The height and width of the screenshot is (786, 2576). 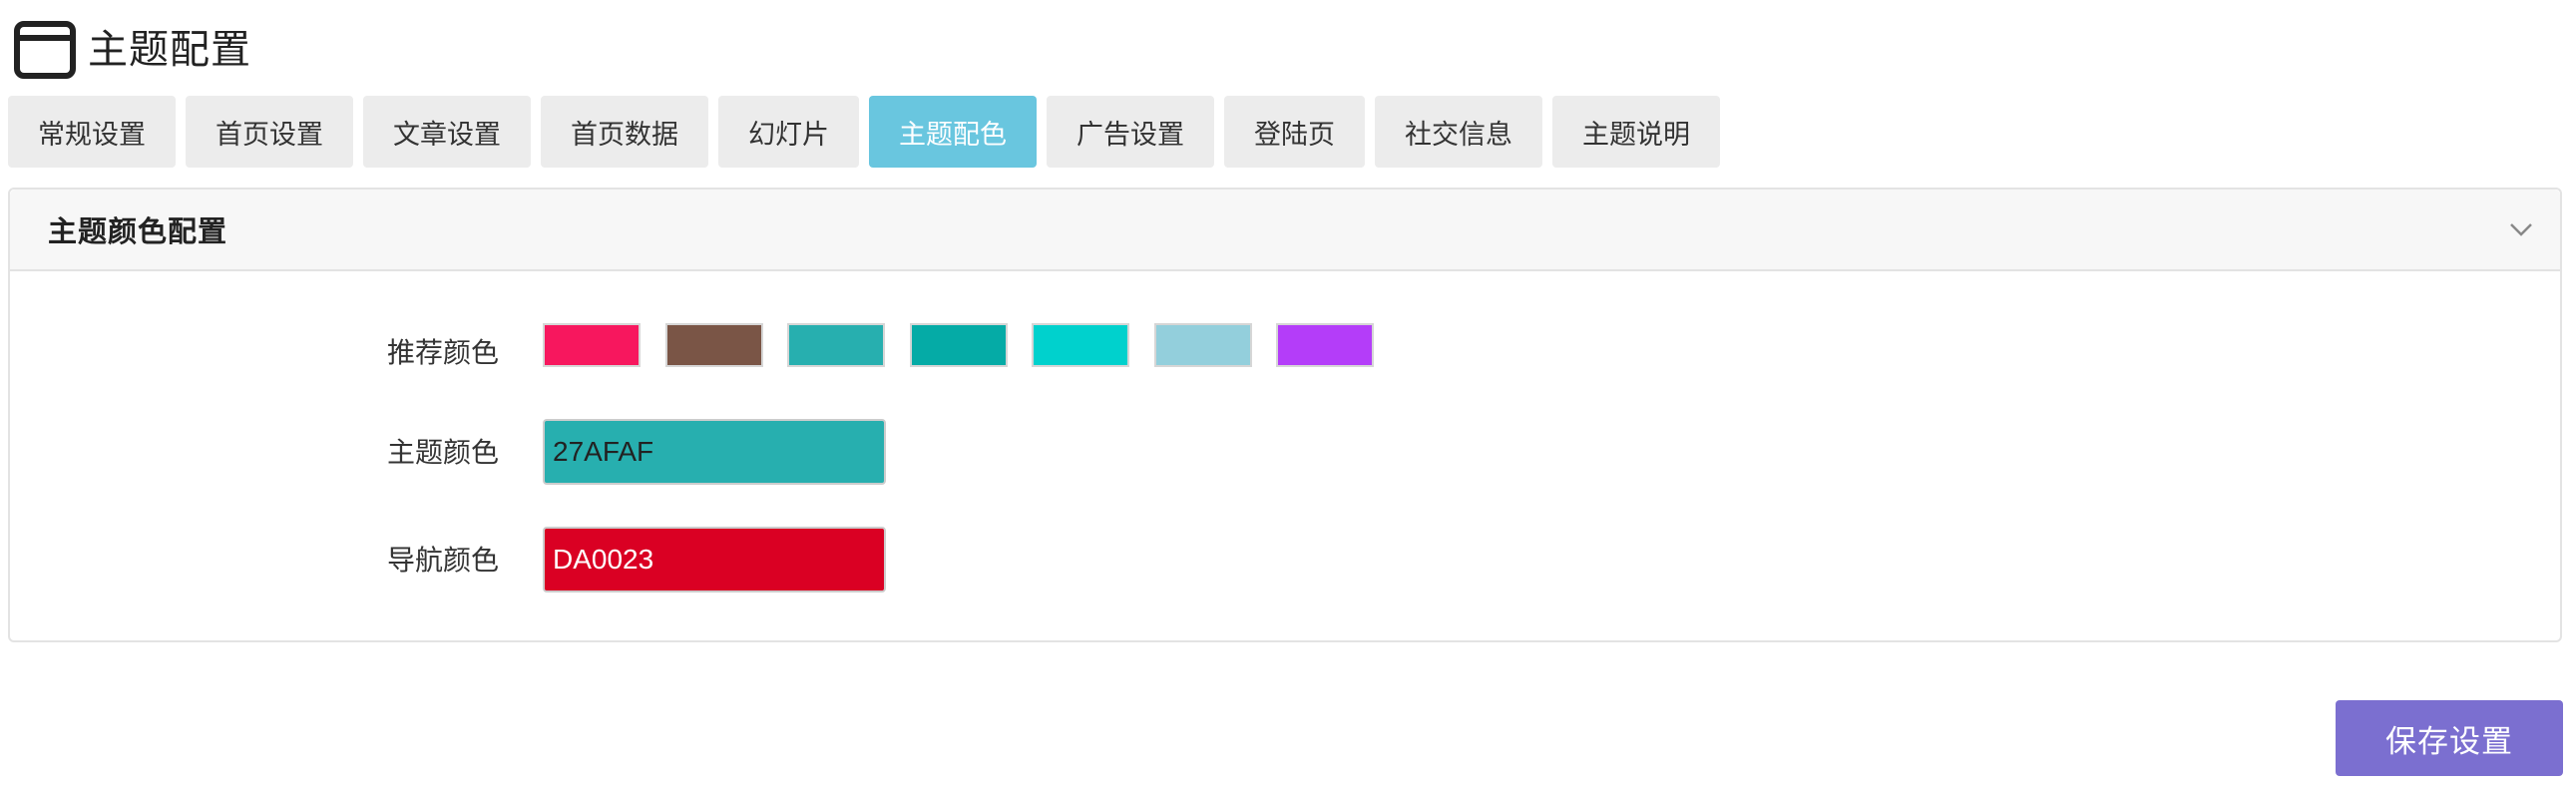 What do you see at coordinates (92, 132) in the screenshot?
I see `tab-general: 常规设置` at bounding box center [92, 132].